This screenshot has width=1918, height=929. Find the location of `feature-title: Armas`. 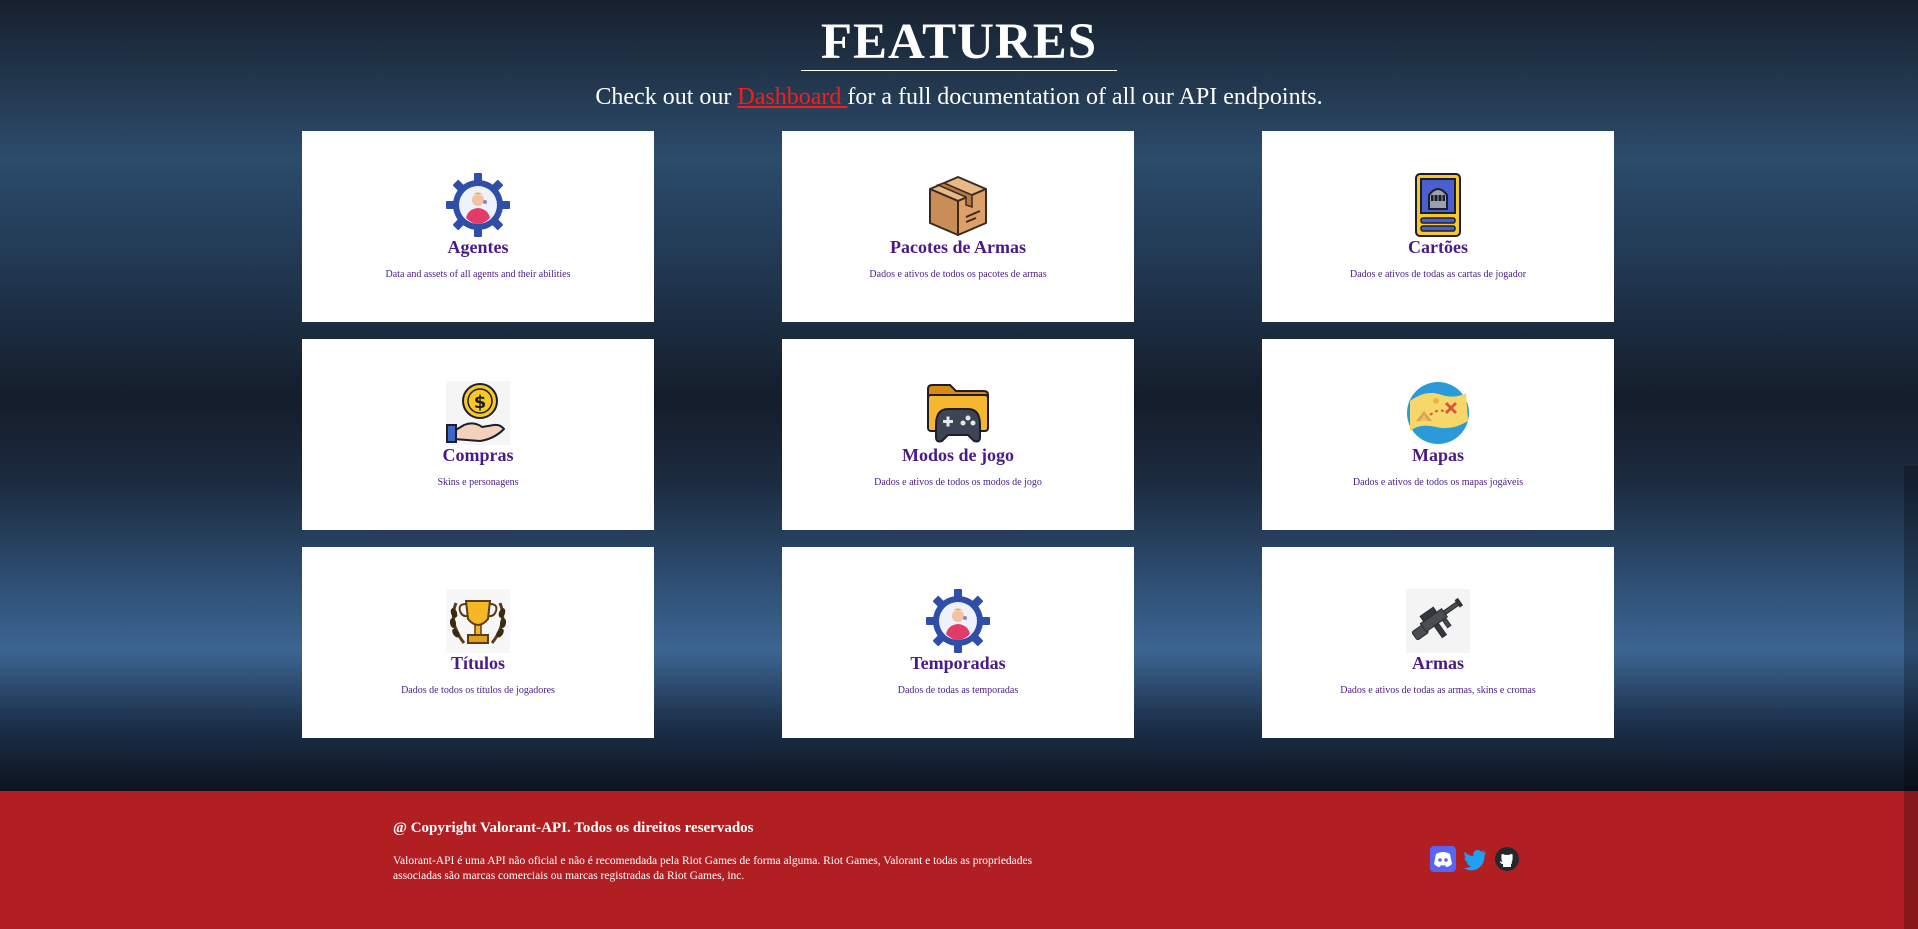

feature-title: Armas is located at coordinates (1438, 663).